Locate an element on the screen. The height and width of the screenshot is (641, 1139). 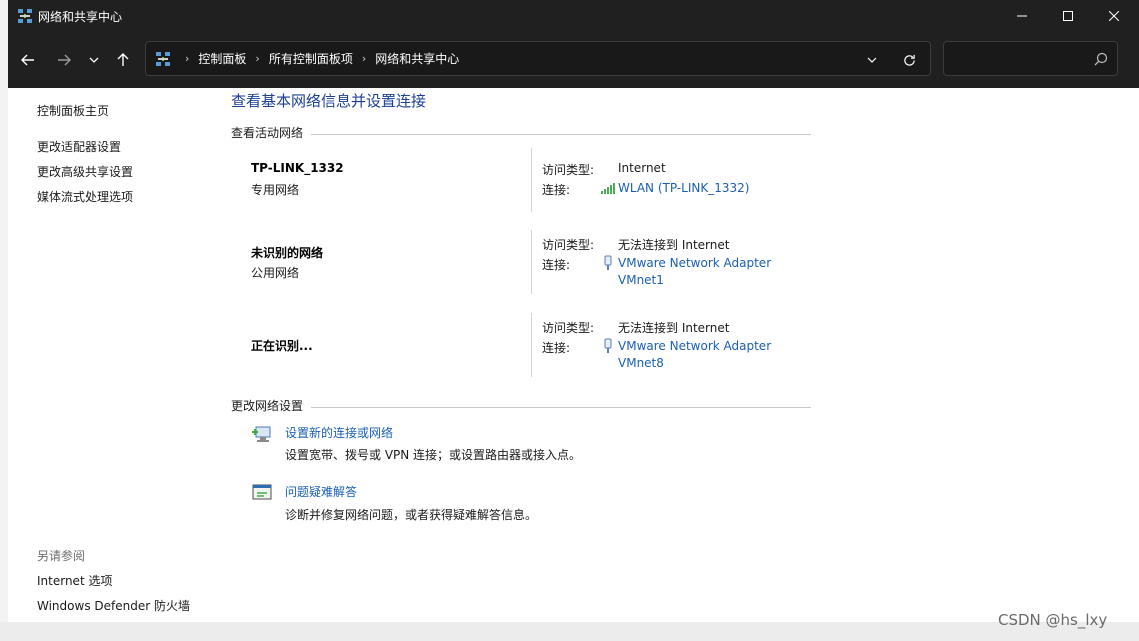
back-arrow-icon is located at coordinates (27, 60).